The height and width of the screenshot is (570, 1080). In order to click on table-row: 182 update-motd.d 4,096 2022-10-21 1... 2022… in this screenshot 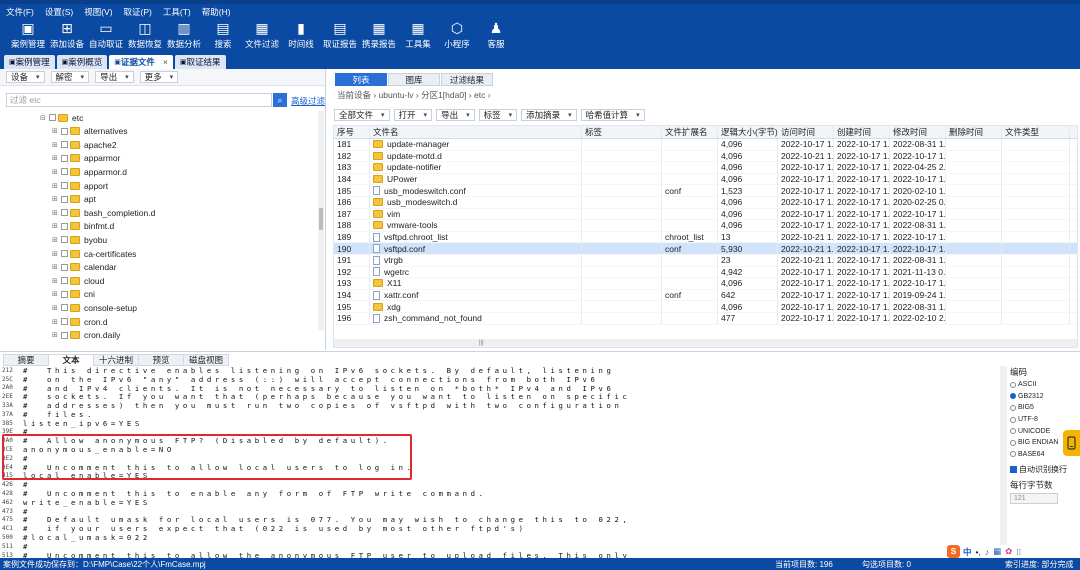, I will do `click(705, 156)`.